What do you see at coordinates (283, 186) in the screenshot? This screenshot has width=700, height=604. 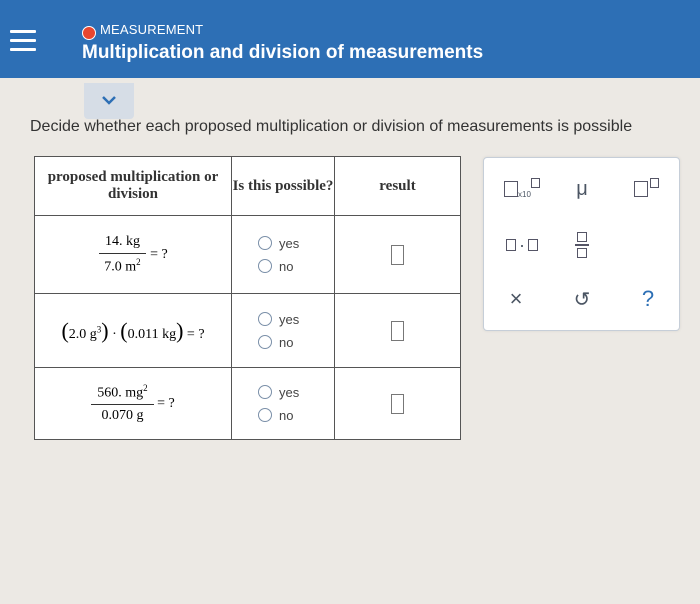 I see `header-possible: Is this possible?` at bounding box center [283, 186].